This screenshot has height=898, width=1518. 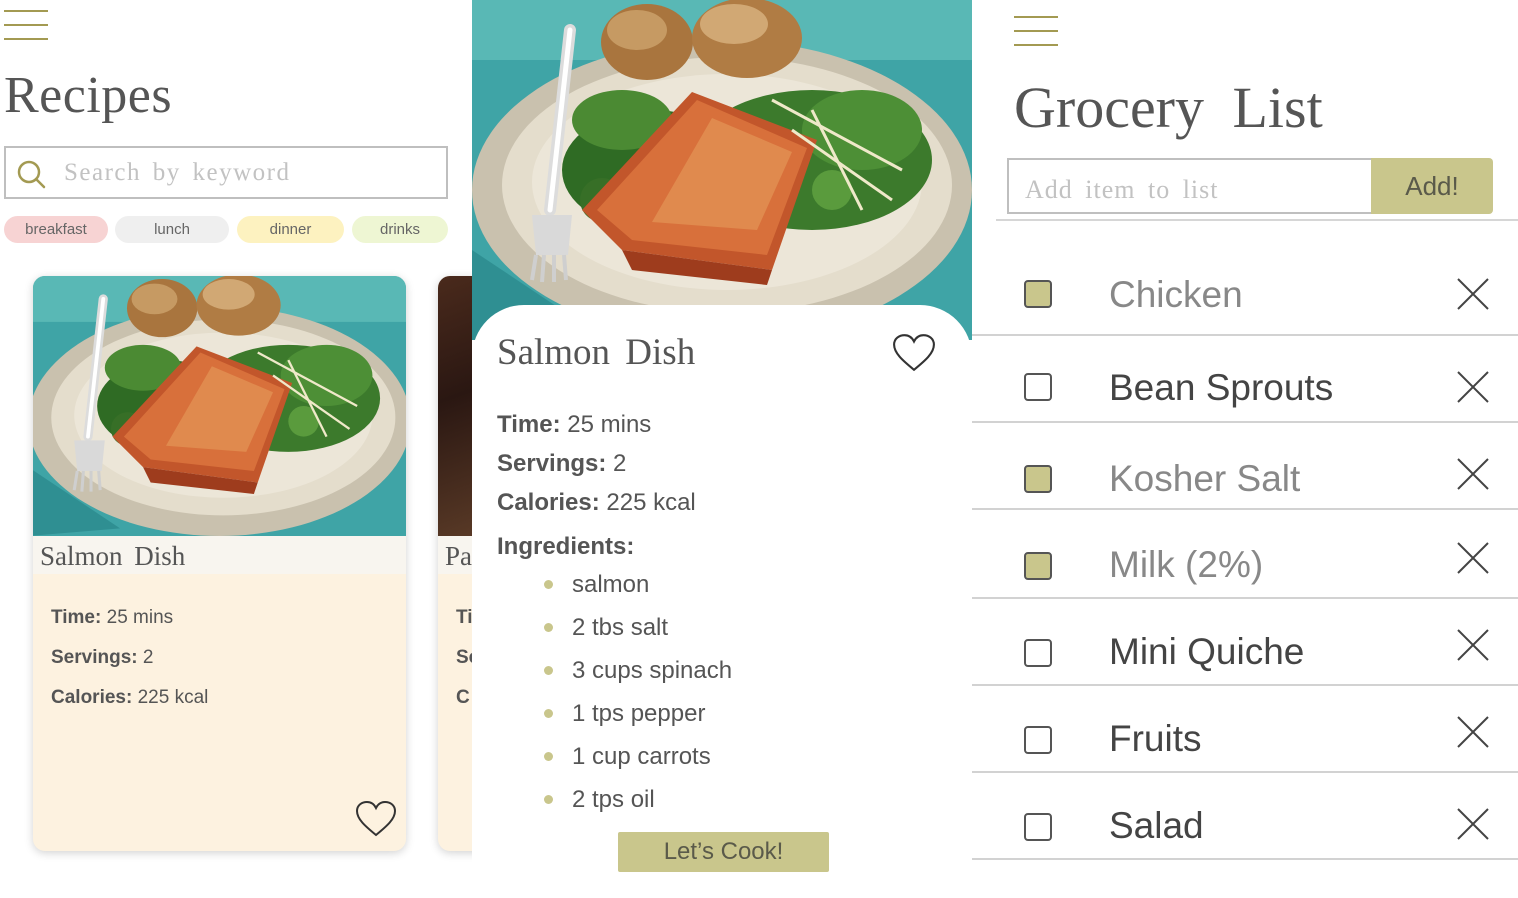 I want to click on ingredients-heading: Ingredients:, so click(x=565, y=547).